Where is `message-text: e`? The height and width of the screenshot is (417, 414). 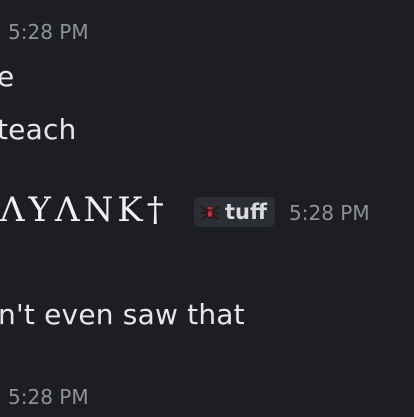
message-text: e is located at coordinates (7, 76).